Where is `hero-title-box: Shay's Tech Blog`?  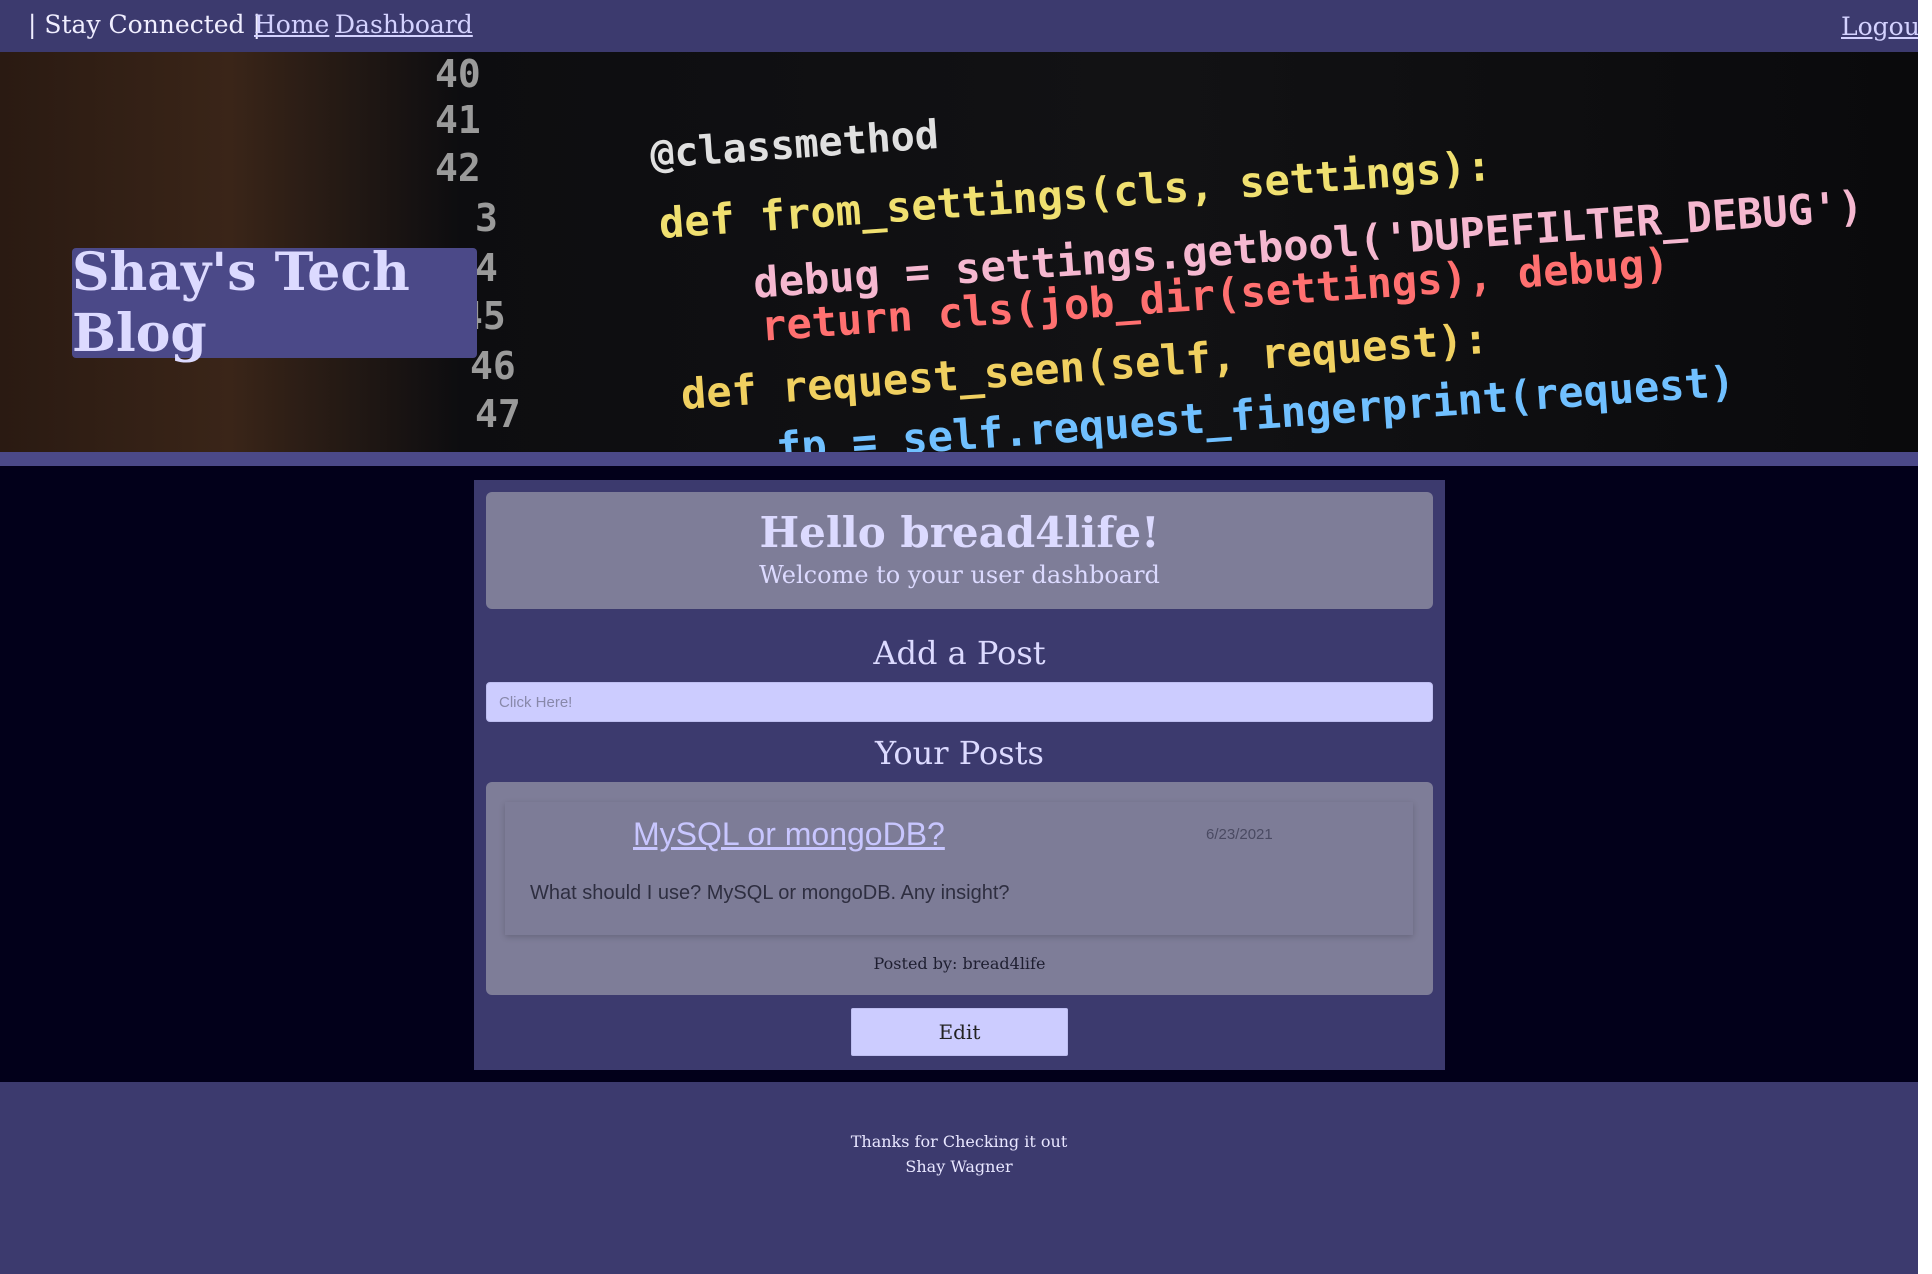 hero-title-box: Shay's Tech Blog is located at coordinates (274, 303).